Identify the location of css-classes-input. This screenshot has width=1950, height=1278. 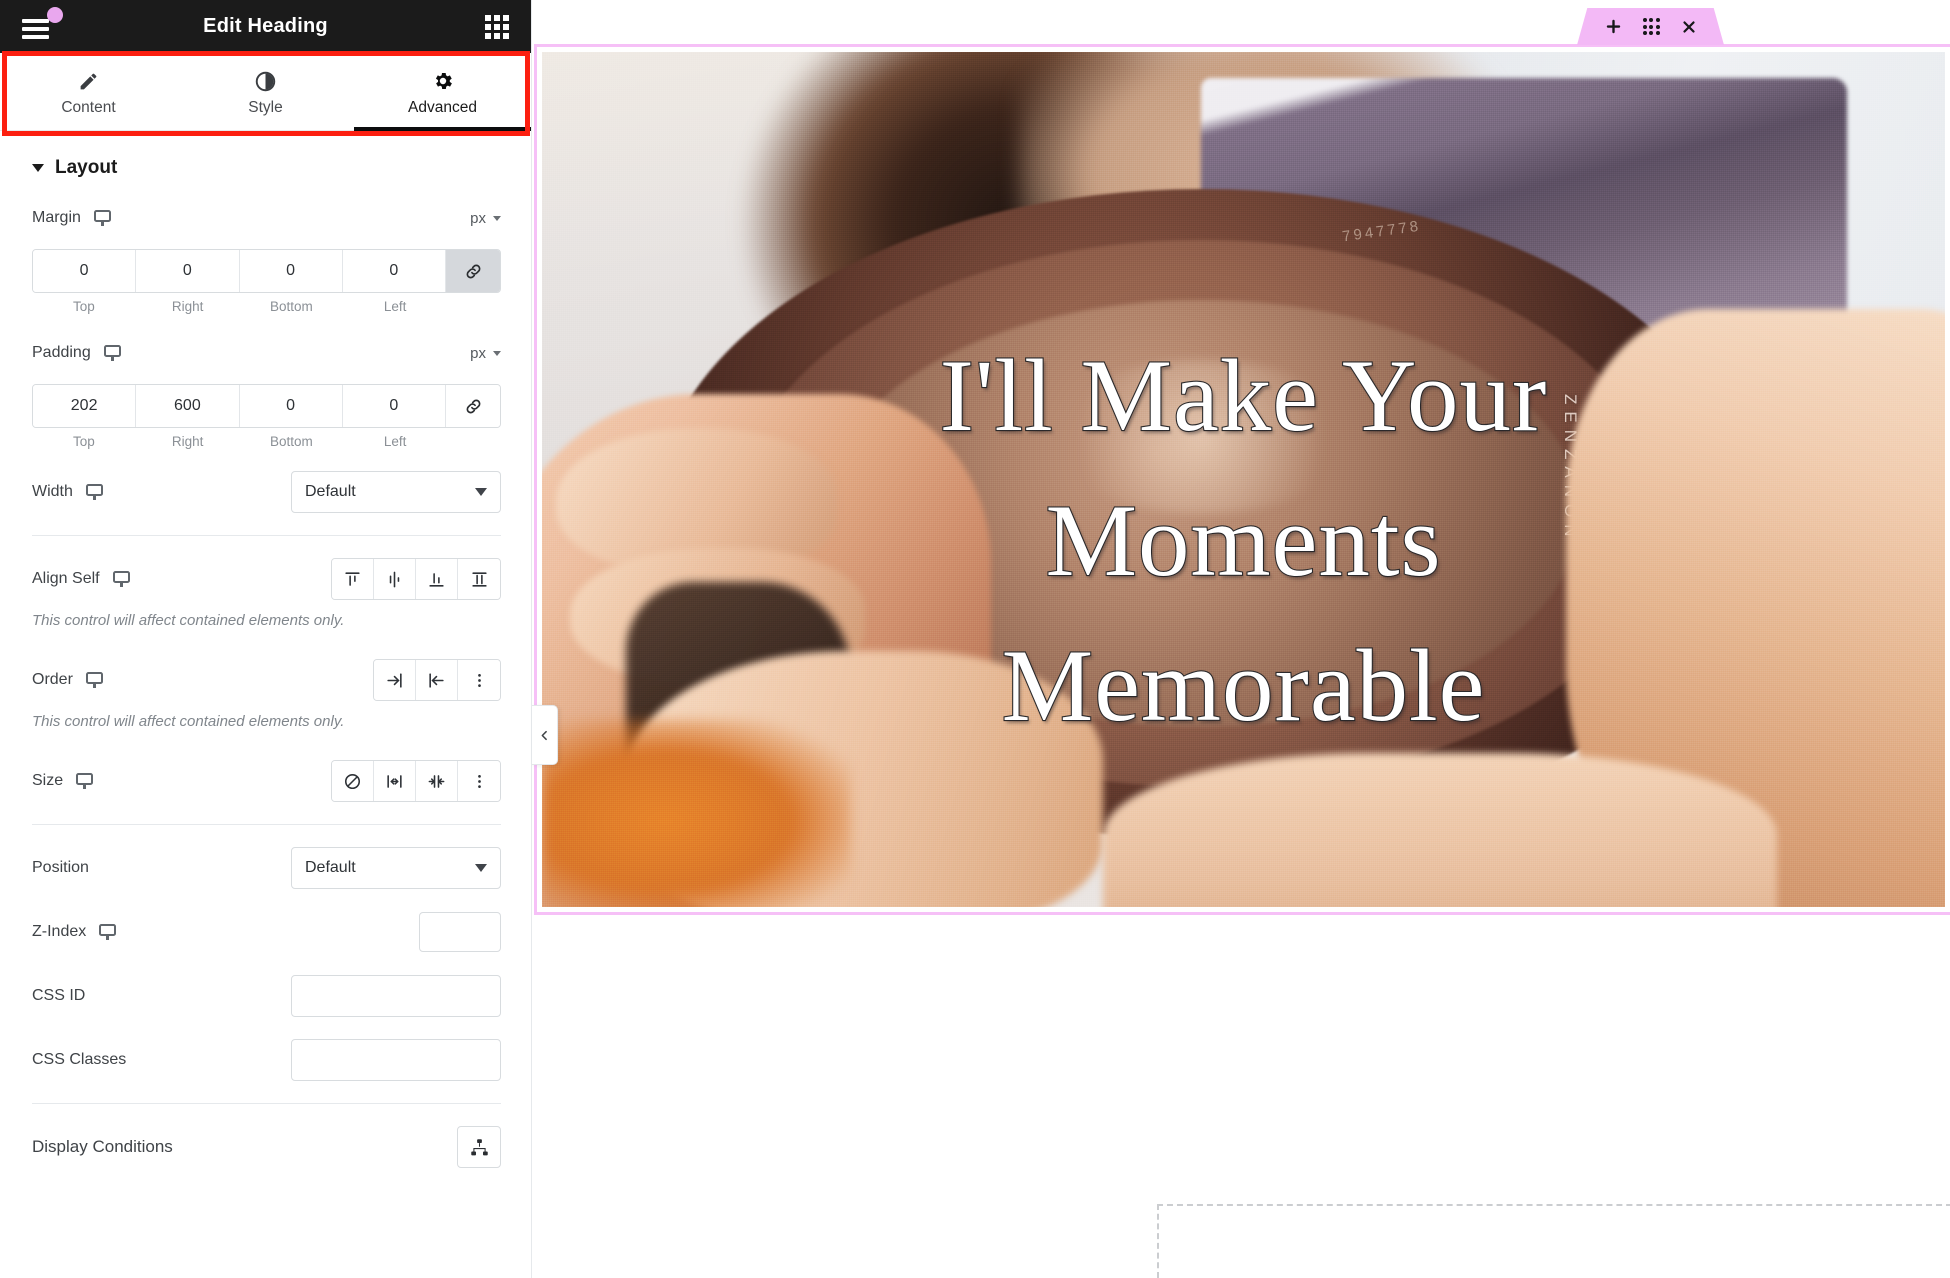
(396, 1060).